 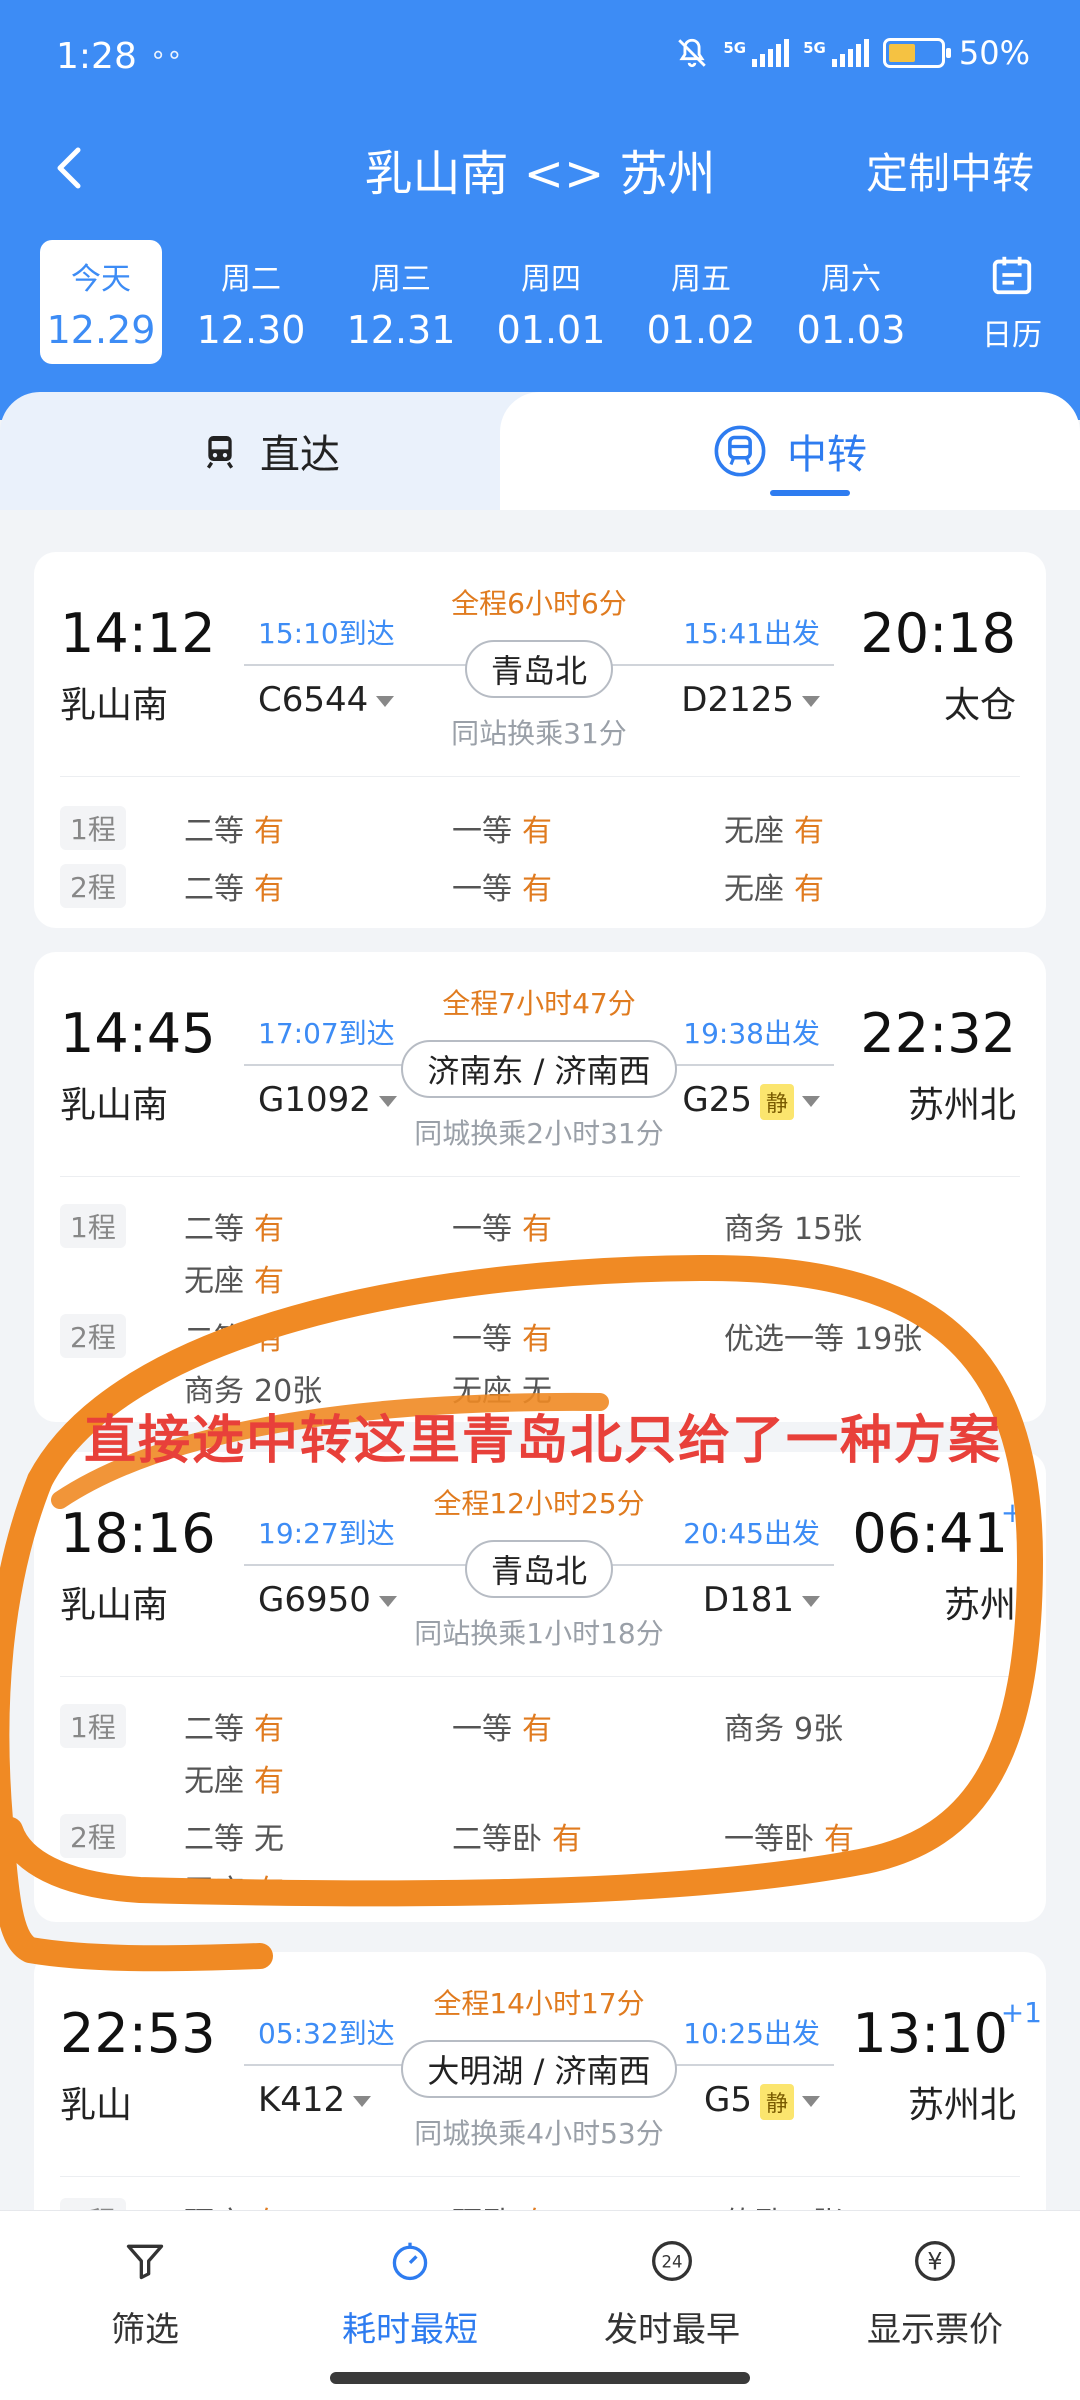 I want to click on date-item: 周三 12.31, so click(x=401, y=302).